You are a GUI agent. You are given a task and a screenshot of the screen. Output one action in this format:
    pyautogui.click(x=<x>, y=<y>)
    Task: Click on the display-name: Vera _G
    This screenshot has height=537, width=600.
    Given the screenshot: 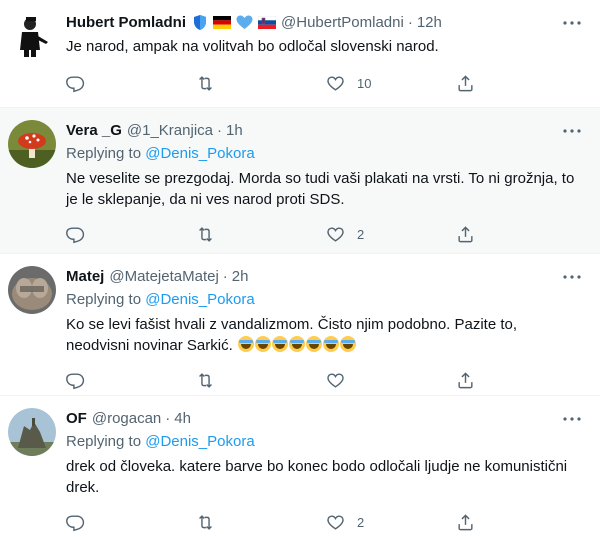 What is the action you would take?
    pyautogui.click(x=94, y=130)
    